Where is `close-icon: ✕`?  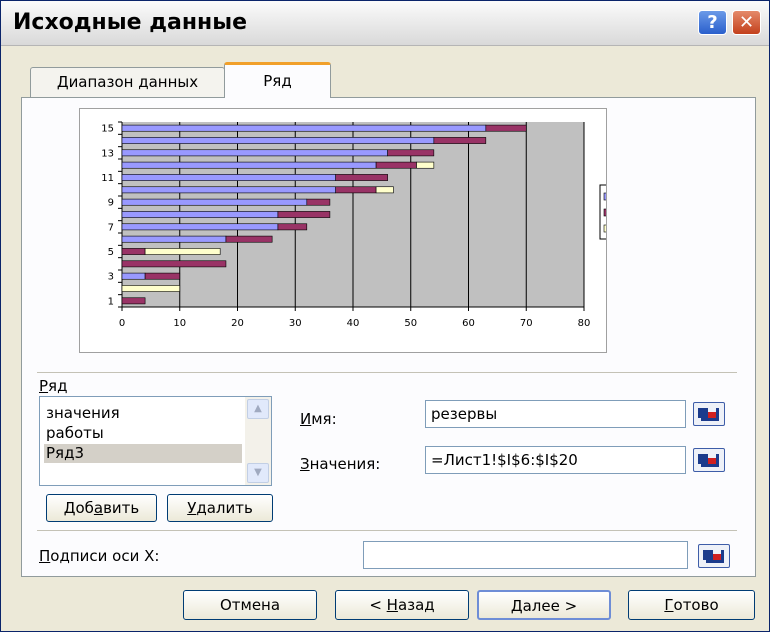 close-icon: ✕ is located at coordinates (746, 22).